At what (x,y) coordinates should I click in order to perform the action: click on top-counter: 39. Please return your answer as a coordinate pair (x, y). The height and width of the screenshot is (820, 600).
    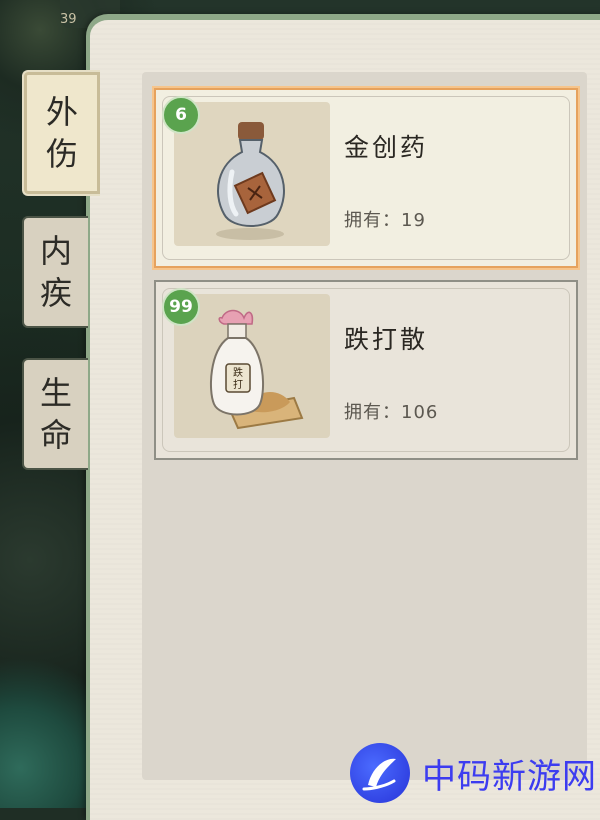
    Looking at the image, I should click on (68, 19).